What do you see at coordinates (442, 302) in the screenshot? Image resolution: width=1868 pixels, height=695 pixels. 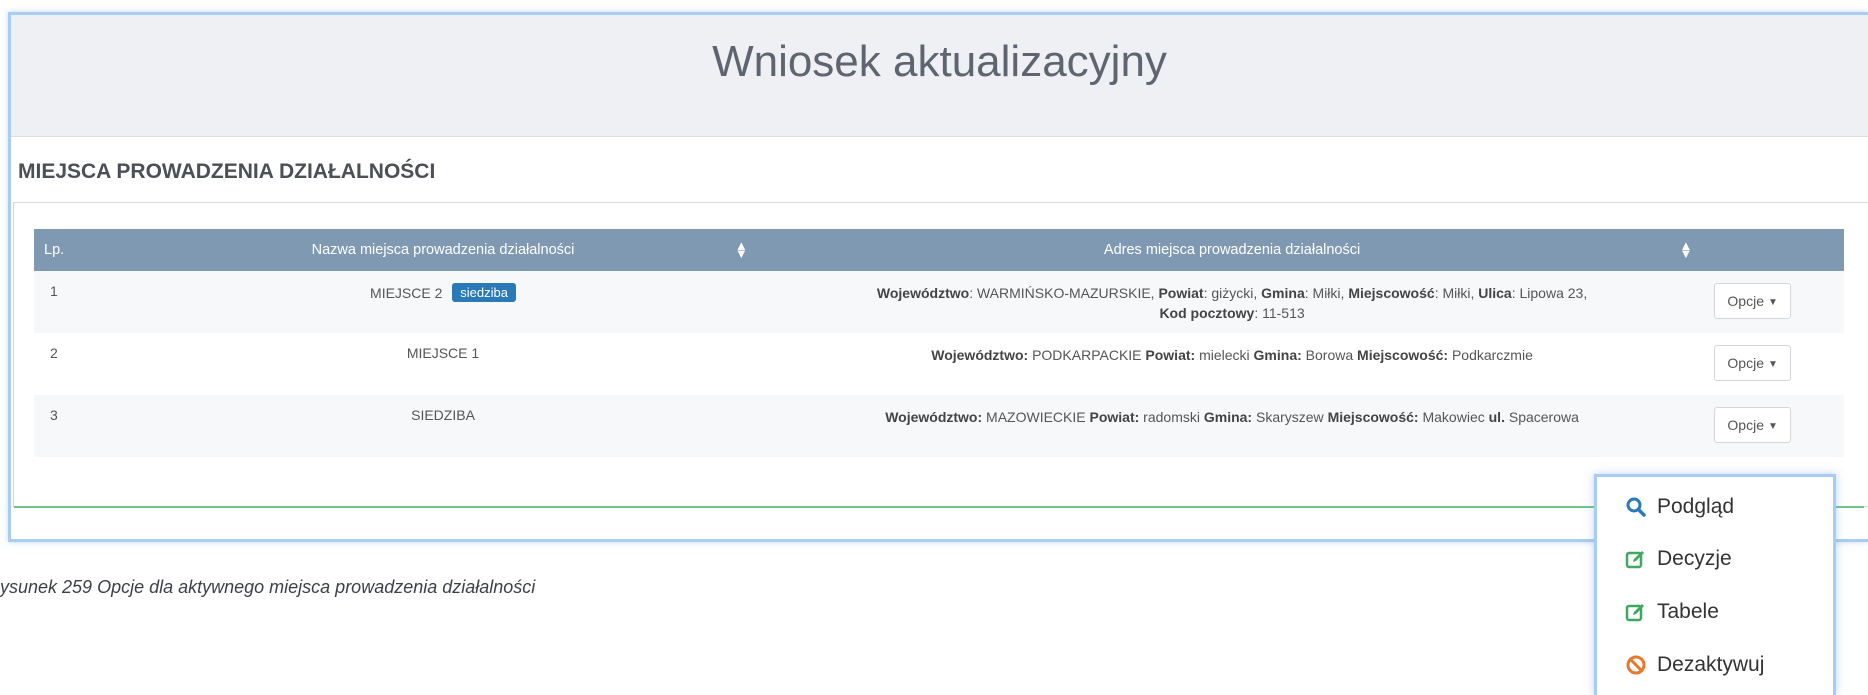 I see `place-name: MIEJSCE 2 siedziba` at bounding box center [442, 302].